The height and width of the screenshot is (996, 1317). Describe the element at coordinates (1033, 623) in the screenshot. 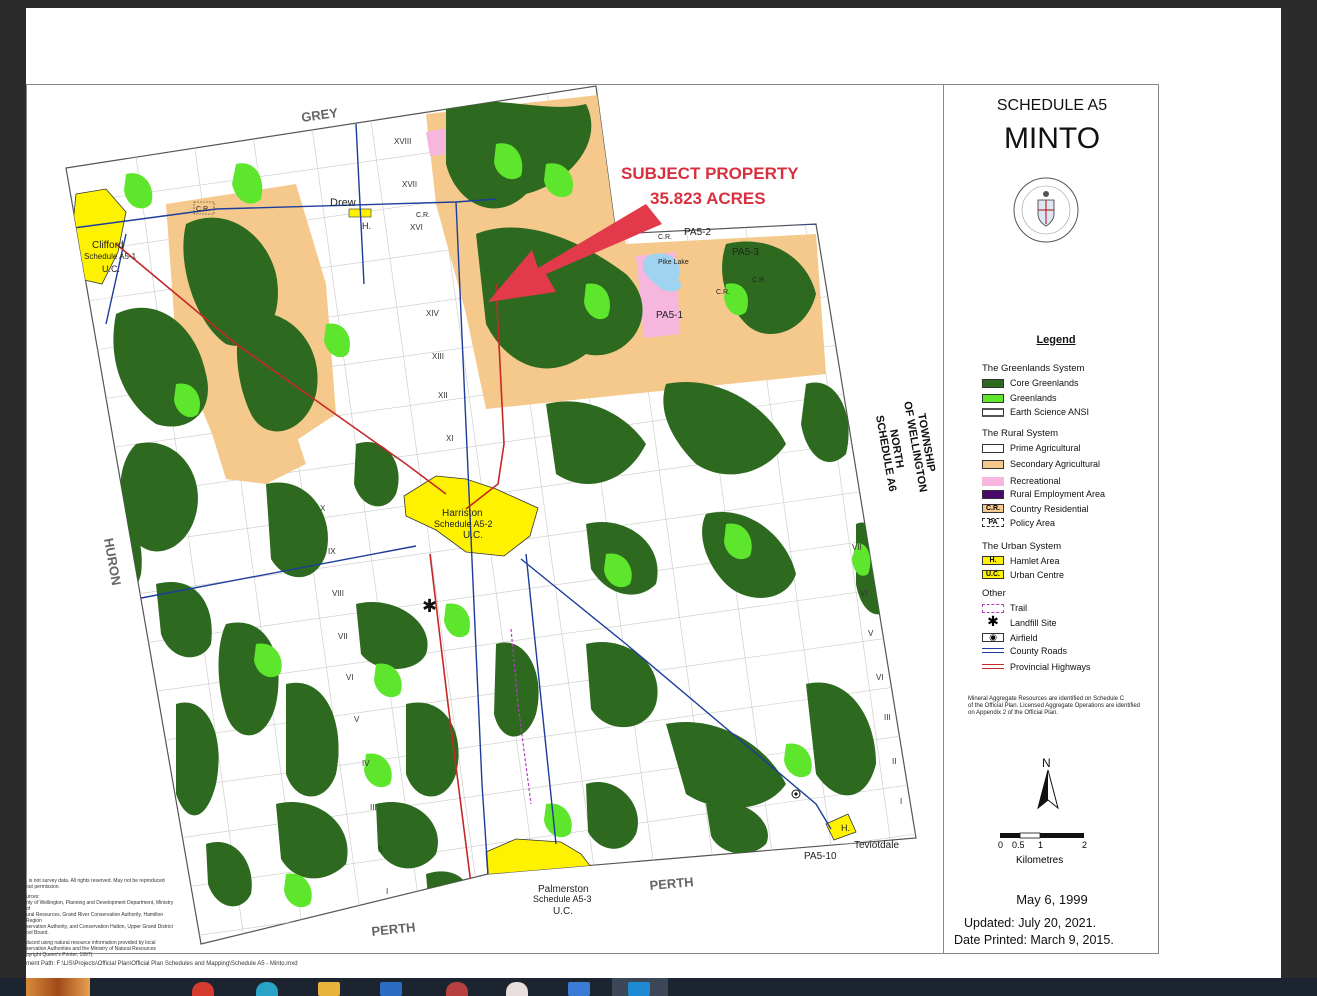

I see `legend-landfill: Landfill Site` at that location.